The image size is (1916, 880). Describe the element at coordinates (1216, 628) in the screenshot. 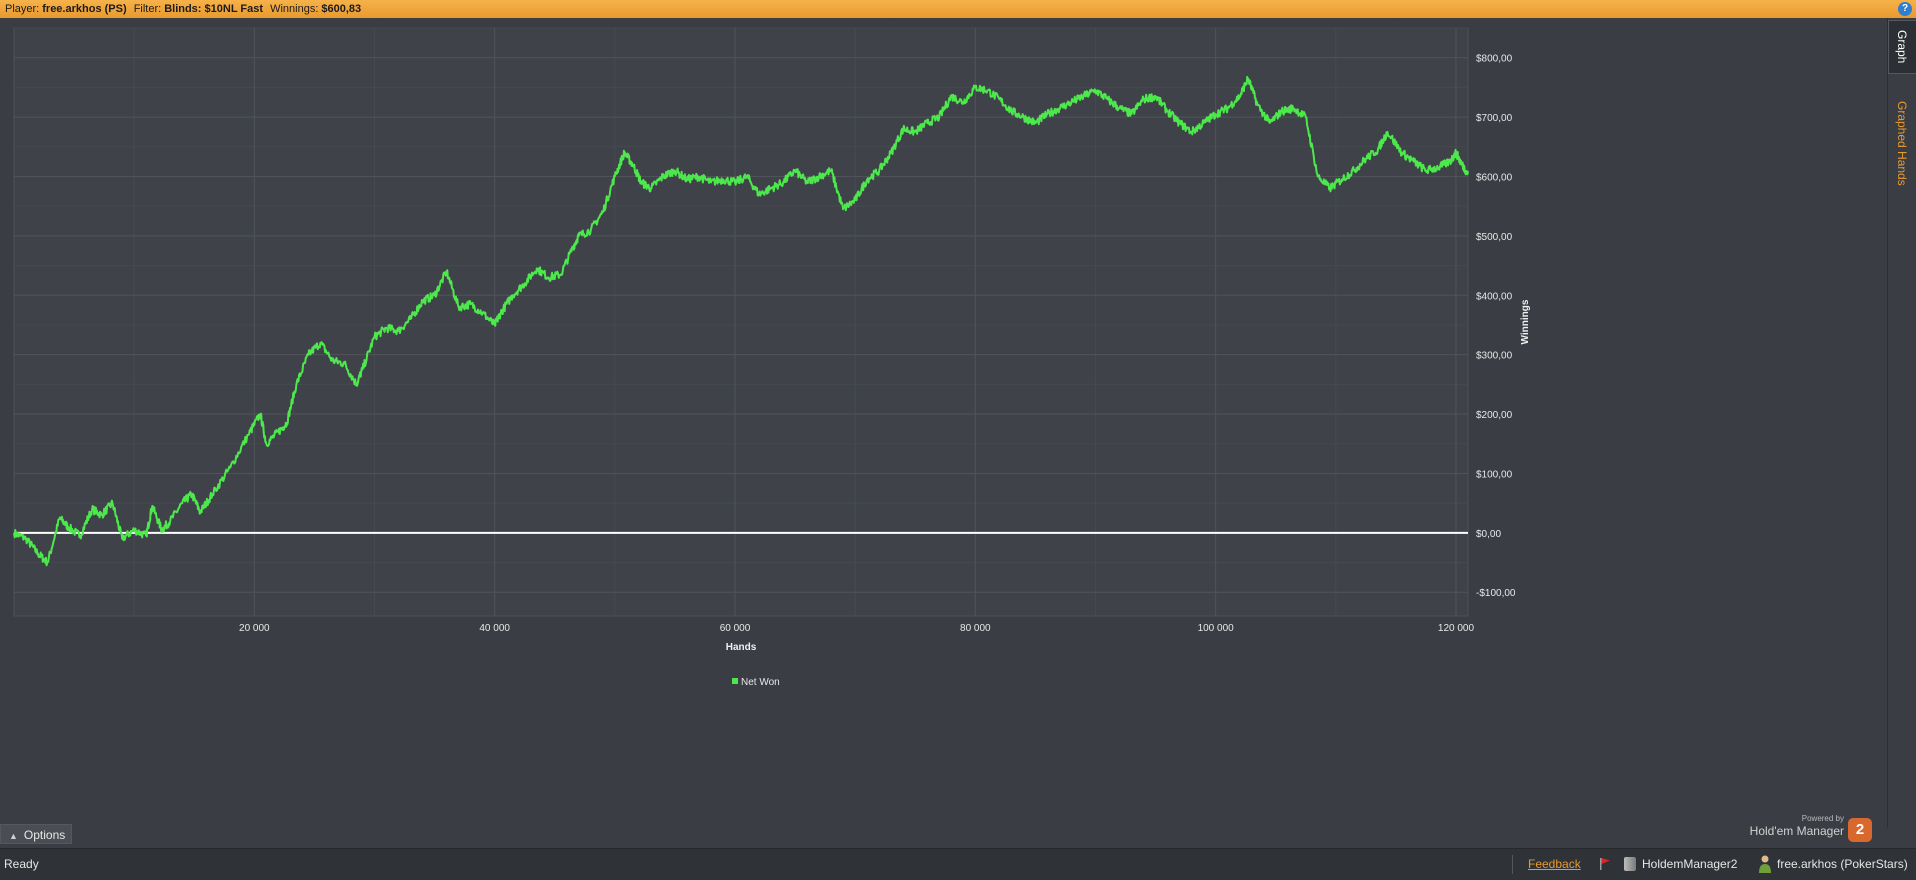

I see `x-tick-label: 100 000` at that location.